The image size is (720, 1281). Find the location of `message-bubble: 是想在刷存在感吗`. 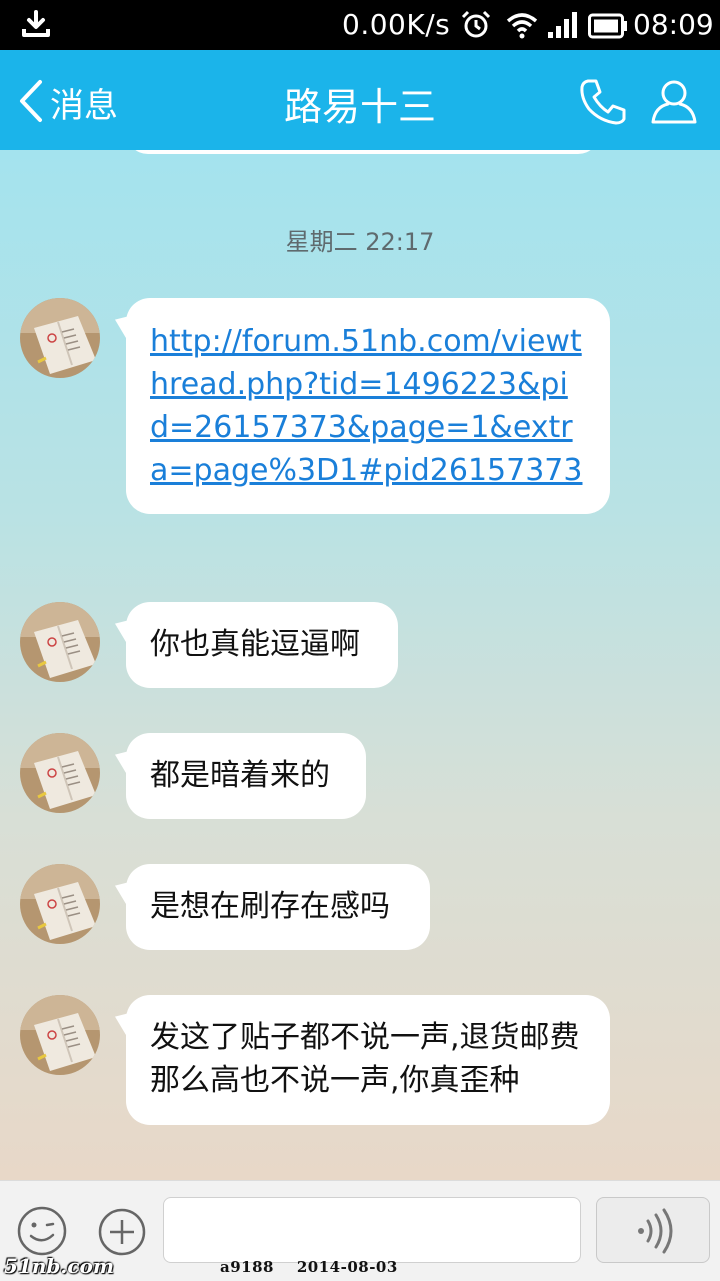

message-bubble: 是想在刷存在感吗 is located at coordinates (278, 907).